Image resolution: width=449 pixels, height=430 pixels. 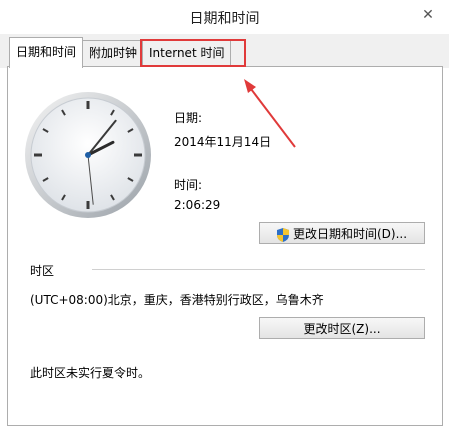 What do you see at coordinates (282, 234) in the screenshot?
I see `uac-shield-icon` at bounding box center [282, 234].